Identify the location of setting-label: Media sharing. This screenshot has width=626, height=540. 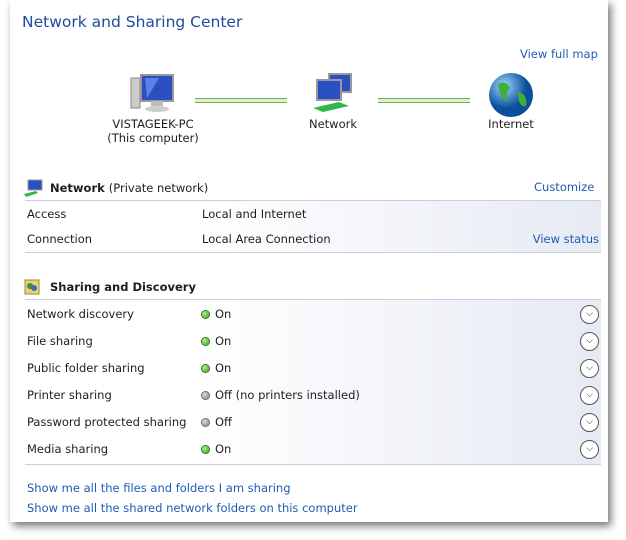
(68, 449).